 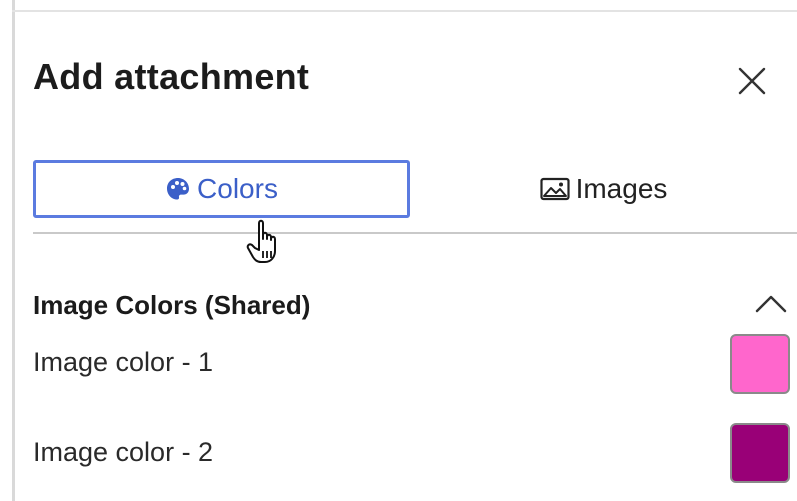 I want to click on tab-colors: Colors, so click(x=221, y=189).